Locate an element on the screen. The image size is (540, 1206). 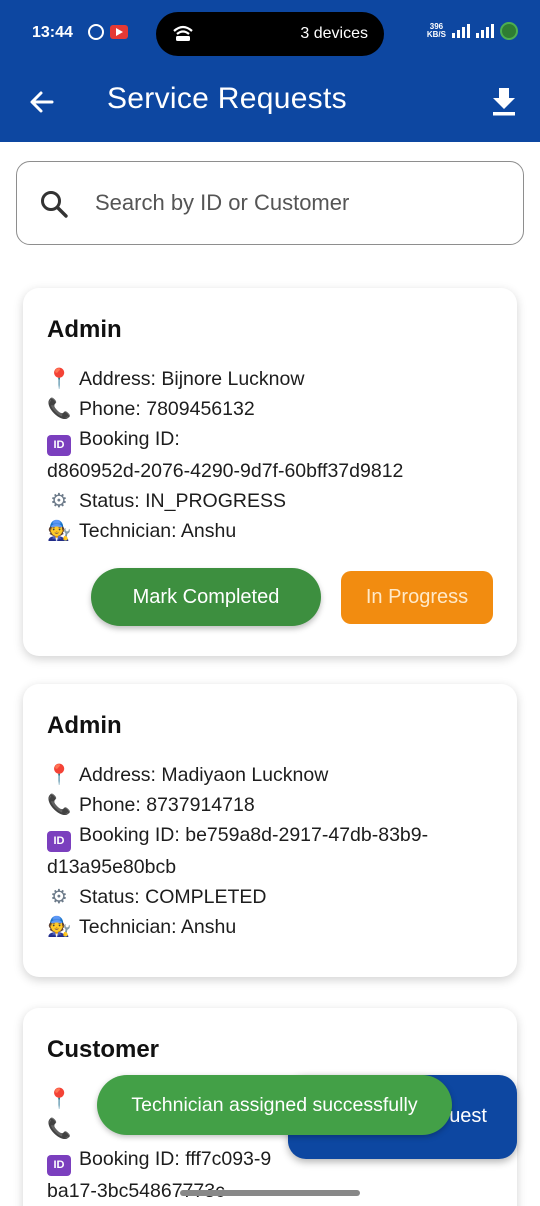
battery-icon is located at coordinates (509, 31).